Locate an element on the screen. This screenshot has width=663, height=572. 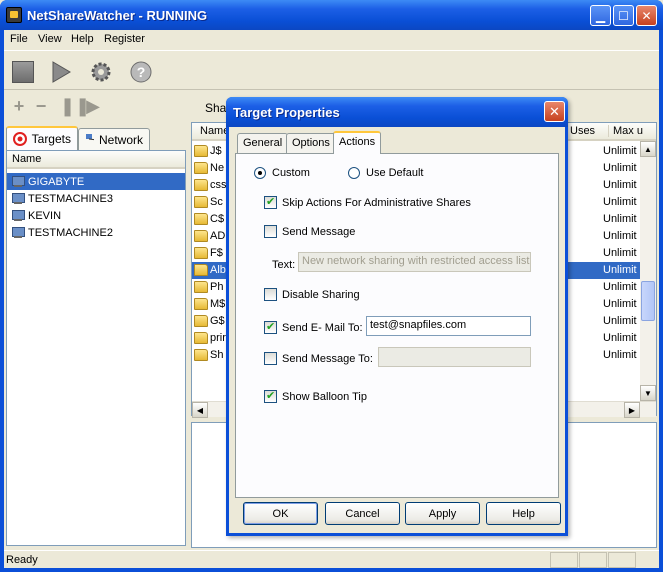
skip-admin-label: Skip Actions For Administrative Shares is located at coordinates (376, 203).